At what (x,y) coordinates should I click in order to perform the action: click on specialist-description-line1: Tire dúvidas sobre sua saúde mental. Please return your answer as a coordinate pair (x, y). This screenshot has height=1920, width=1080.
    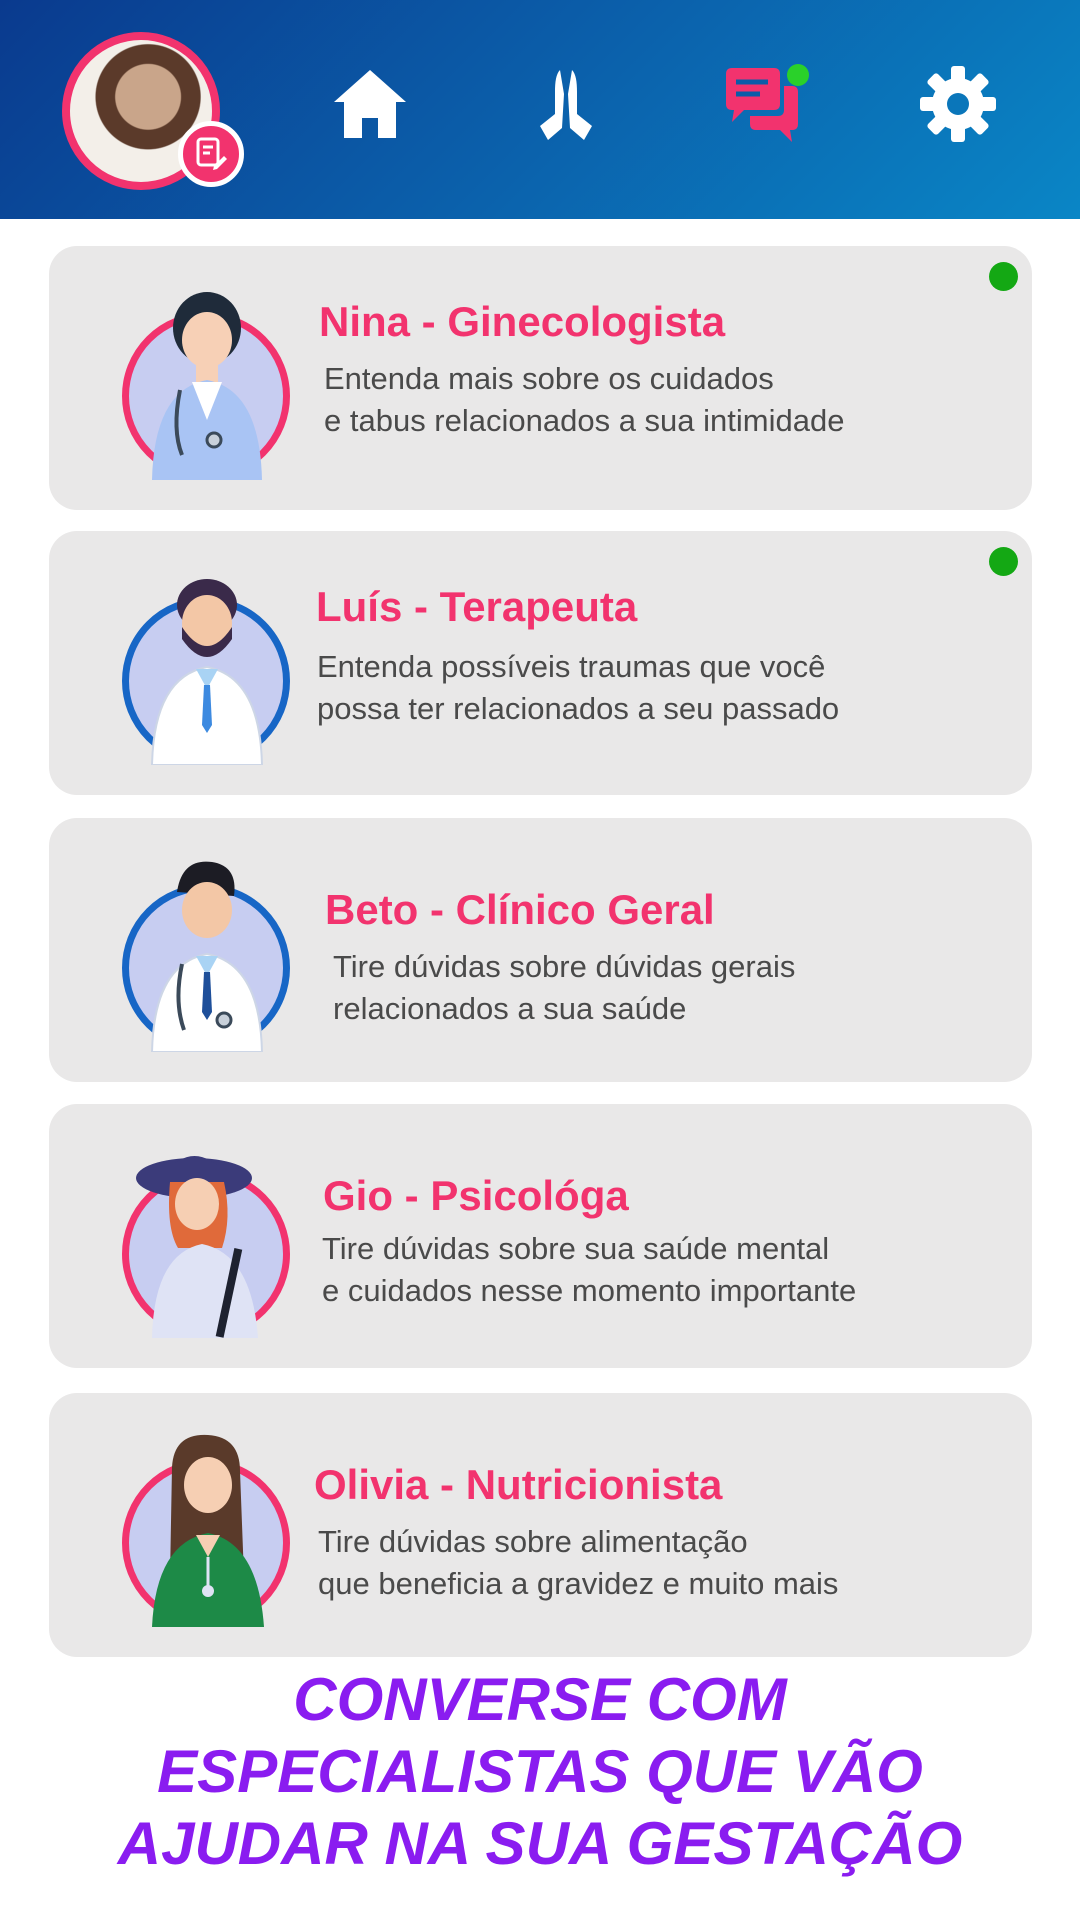
    Looking at the image, I should click on (576, 1248).